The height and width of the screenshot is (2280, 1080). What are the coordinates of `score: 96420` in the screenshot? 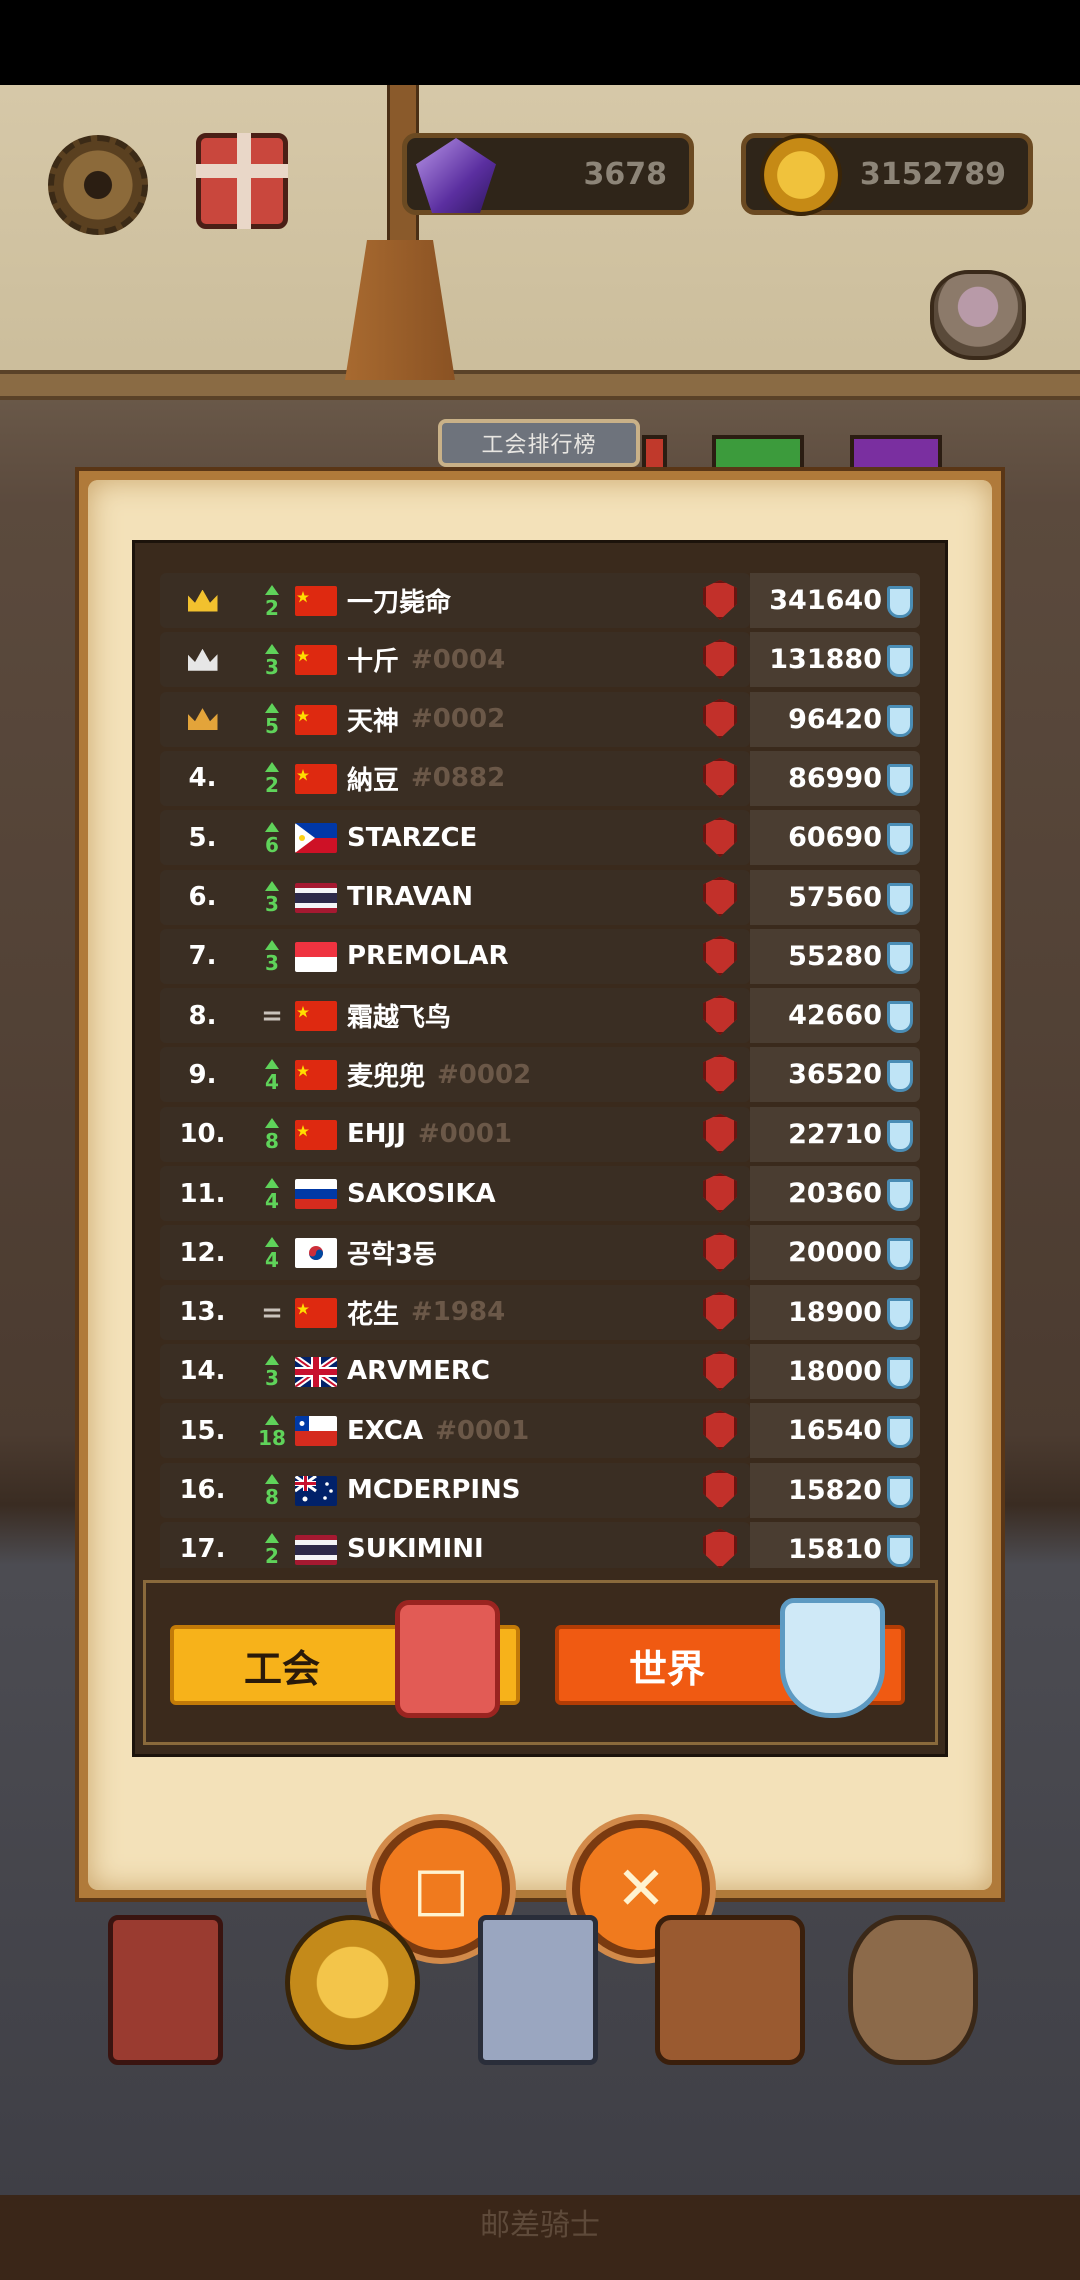 It's located at (835, 719).